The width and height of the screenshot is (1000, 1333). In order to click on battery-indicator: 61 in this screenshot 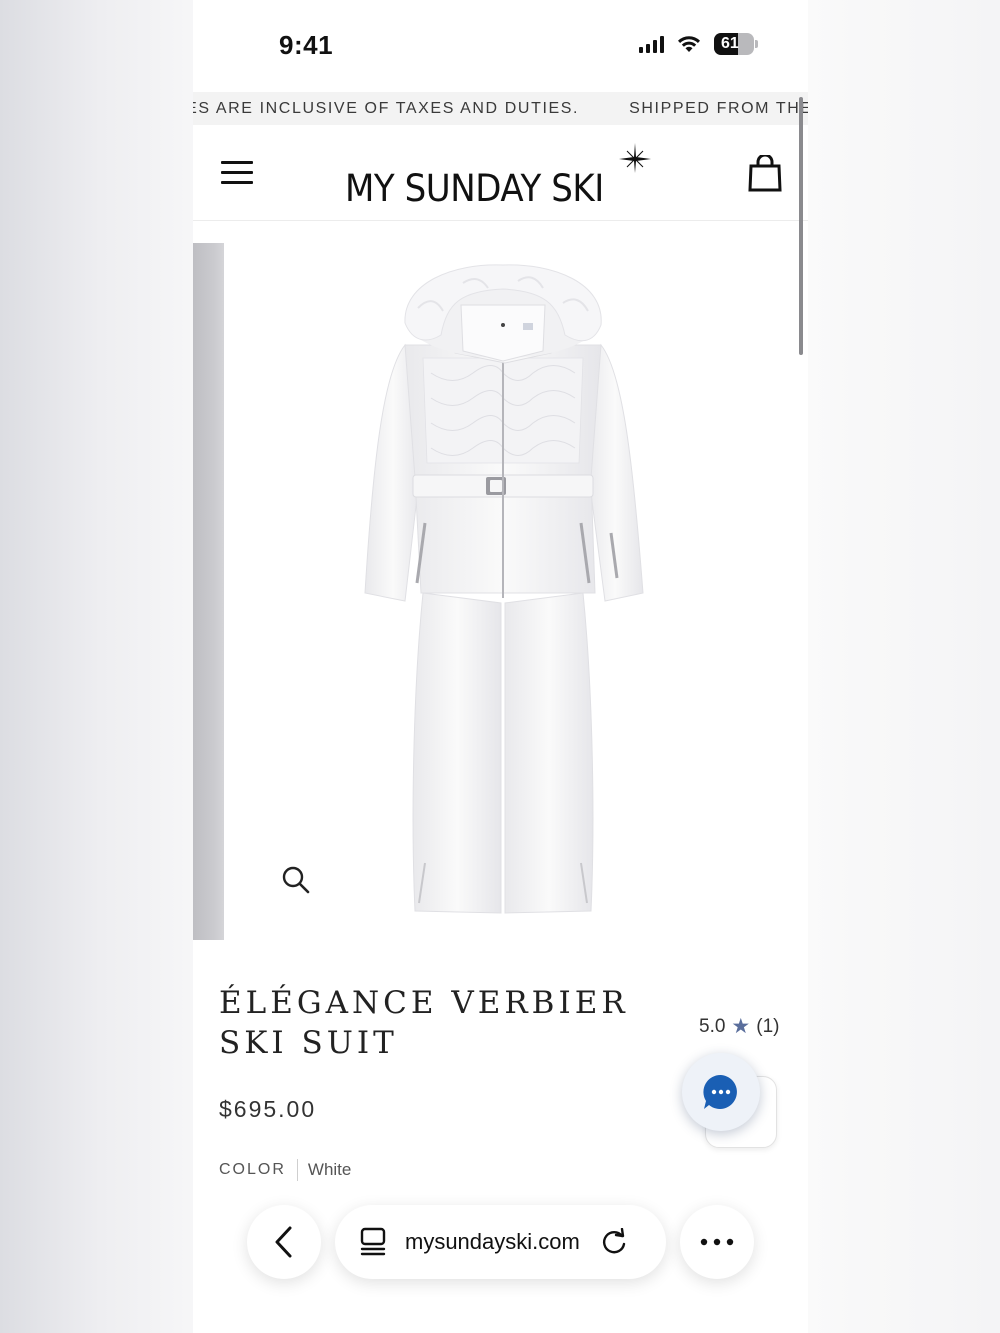, I will do `click(736, 44)`.